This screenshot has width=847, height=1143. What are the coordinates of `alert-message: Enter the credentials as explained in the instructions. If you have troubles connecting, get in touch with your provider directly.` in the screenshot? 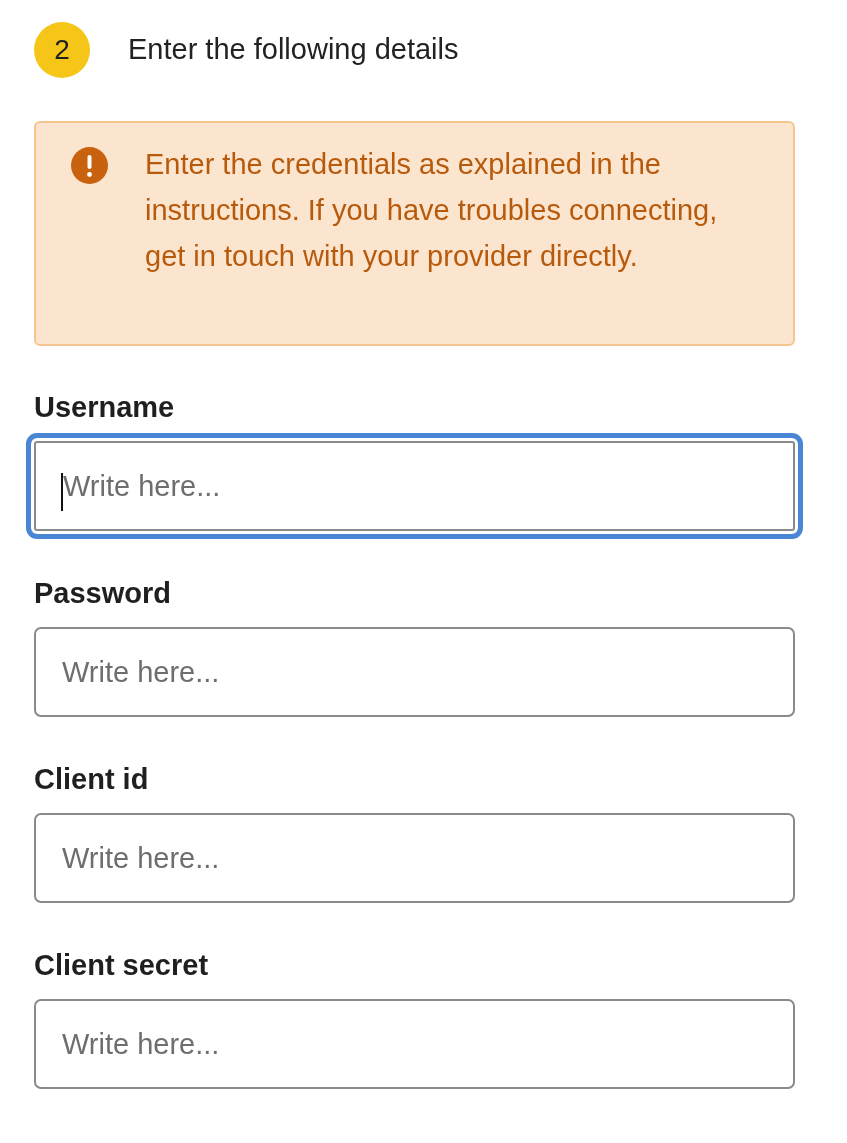 It's located at (432, 210).